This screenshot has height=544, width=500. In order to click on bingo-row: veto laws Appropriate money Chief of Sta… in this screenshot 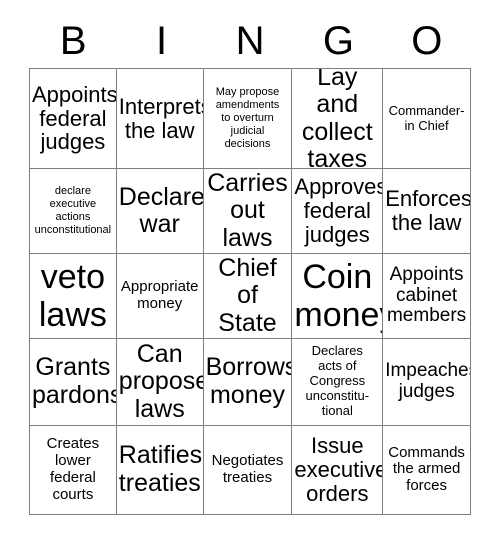, I will do `click(250, 296)`.